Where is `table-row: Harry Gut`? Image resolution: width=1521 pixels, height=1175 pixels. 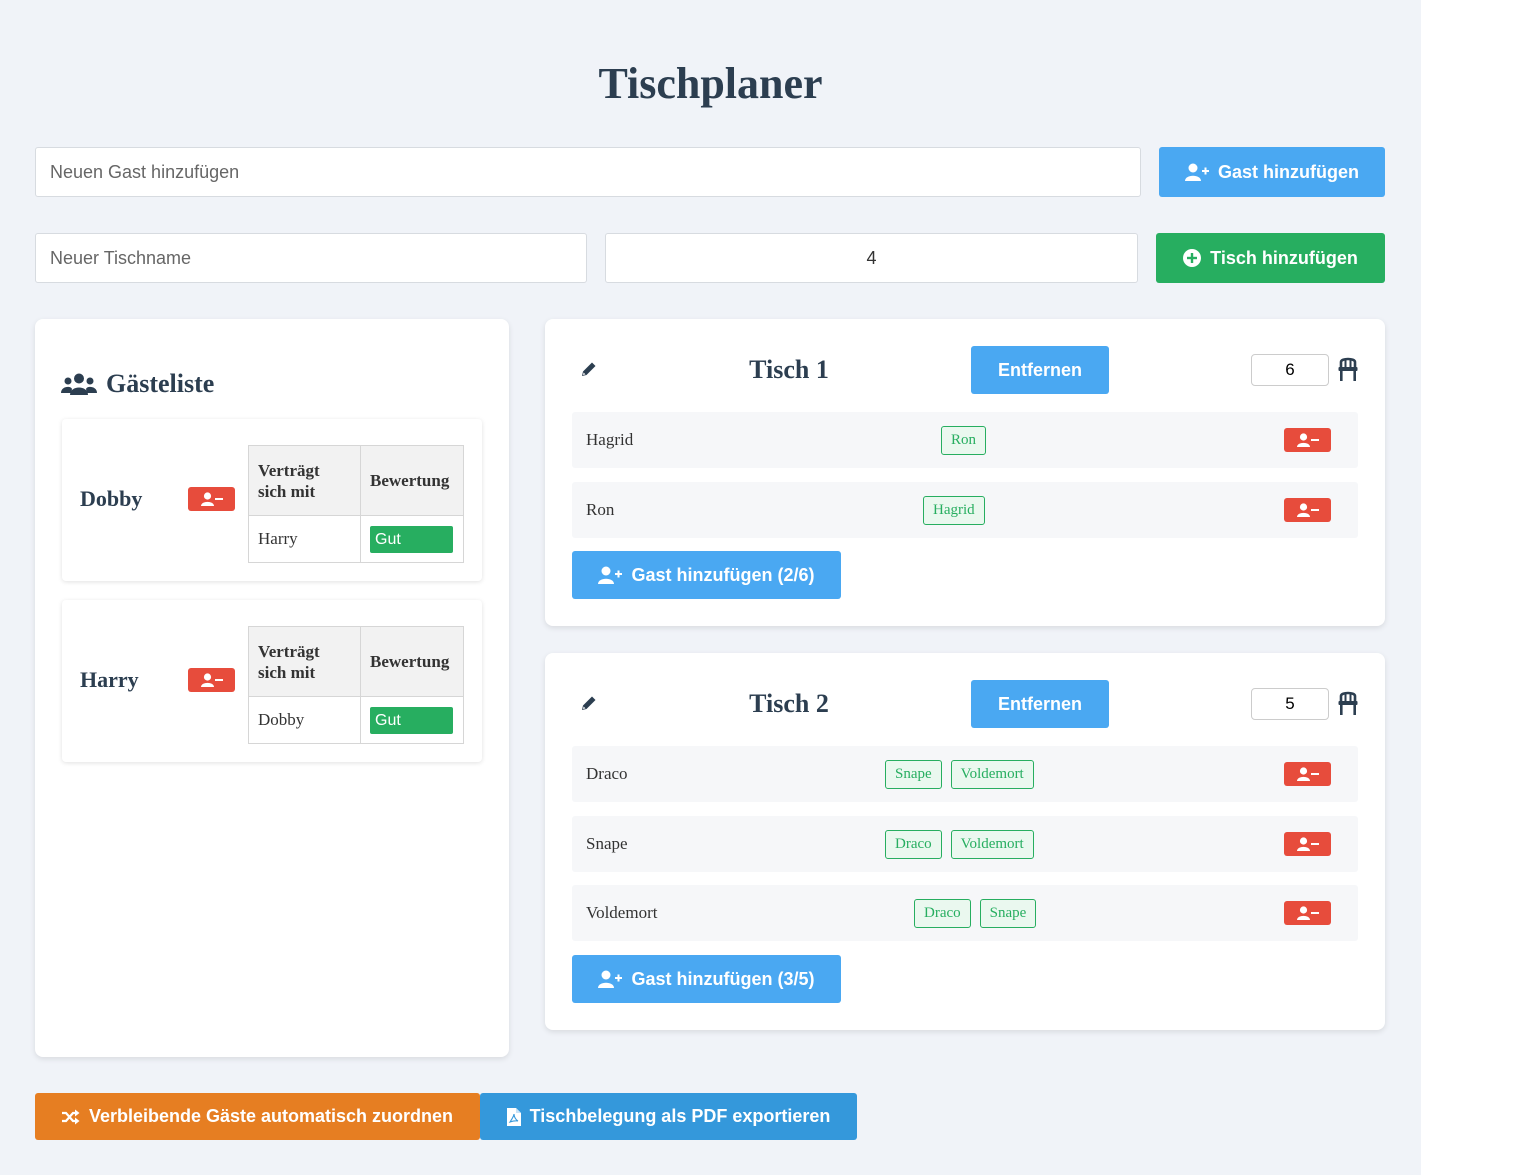 table-row: Harry Gut is located at coordinates (356, 539).